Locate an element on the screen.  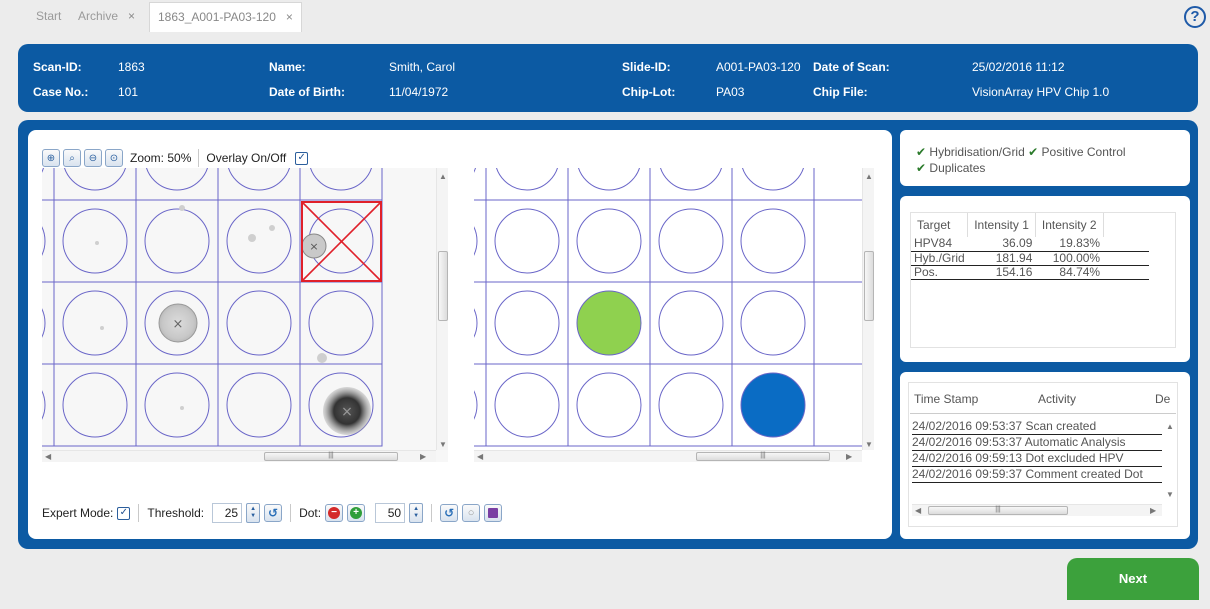
positive-spot-green is located at coordinates (609, 323).